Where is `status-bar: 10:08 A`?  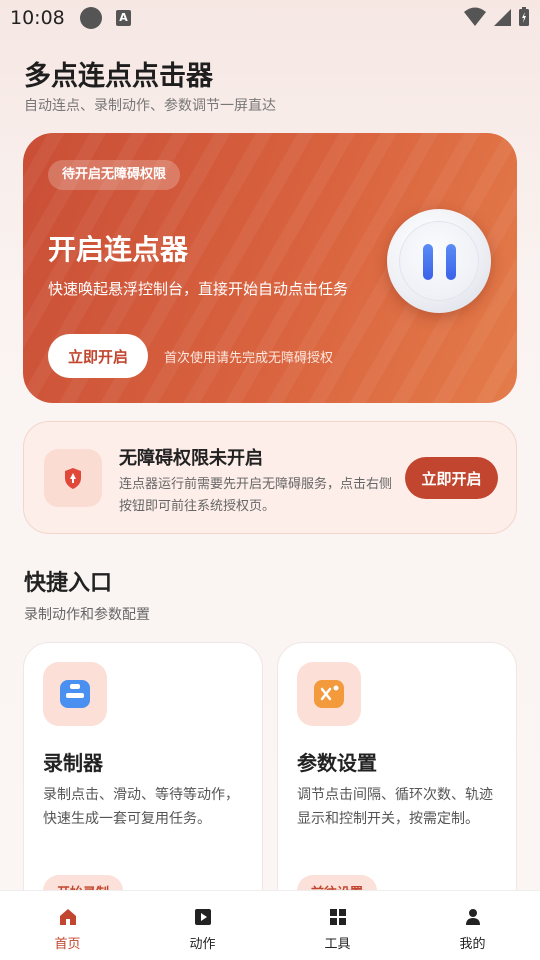 status-bar: 10:08 A is located at coordinates (270, 18).